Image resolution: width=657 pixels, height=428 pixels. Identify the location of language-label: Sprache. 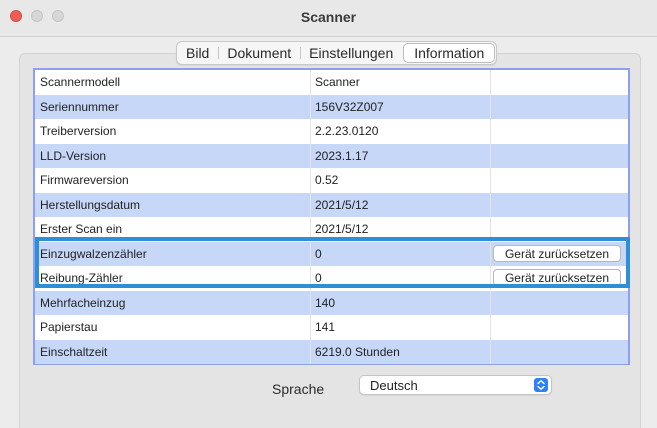
(298, 389).